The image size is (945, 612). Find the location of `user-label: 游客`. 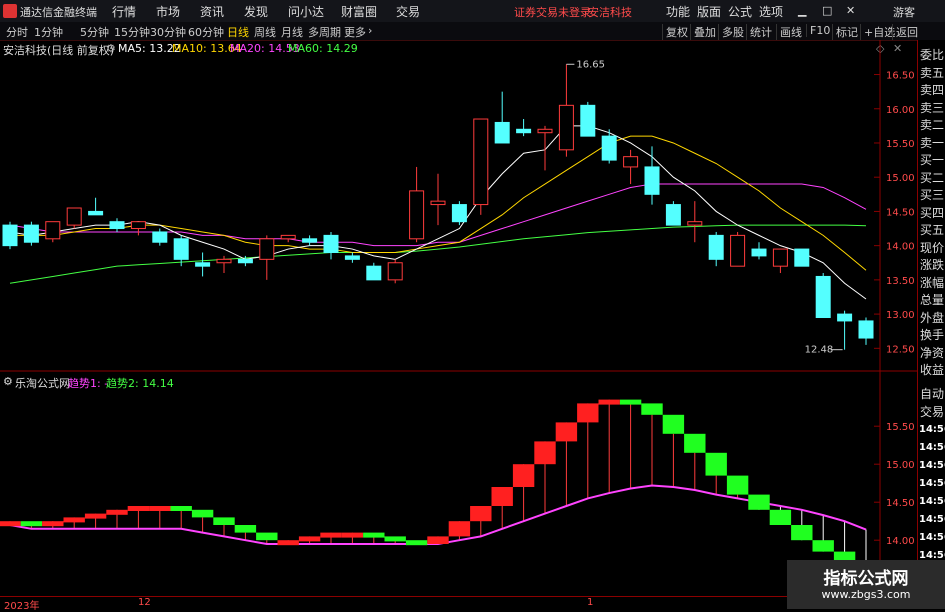

user-label: 游客 is located at coordinates (904, 12).